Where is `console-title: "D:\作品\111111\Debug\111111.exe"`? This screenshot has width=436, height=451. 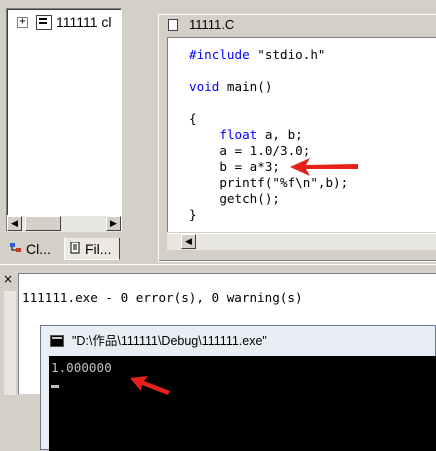 console-title: "D:\作品\111111\Debug\111111.exe" is located at coordinates (169, 341).